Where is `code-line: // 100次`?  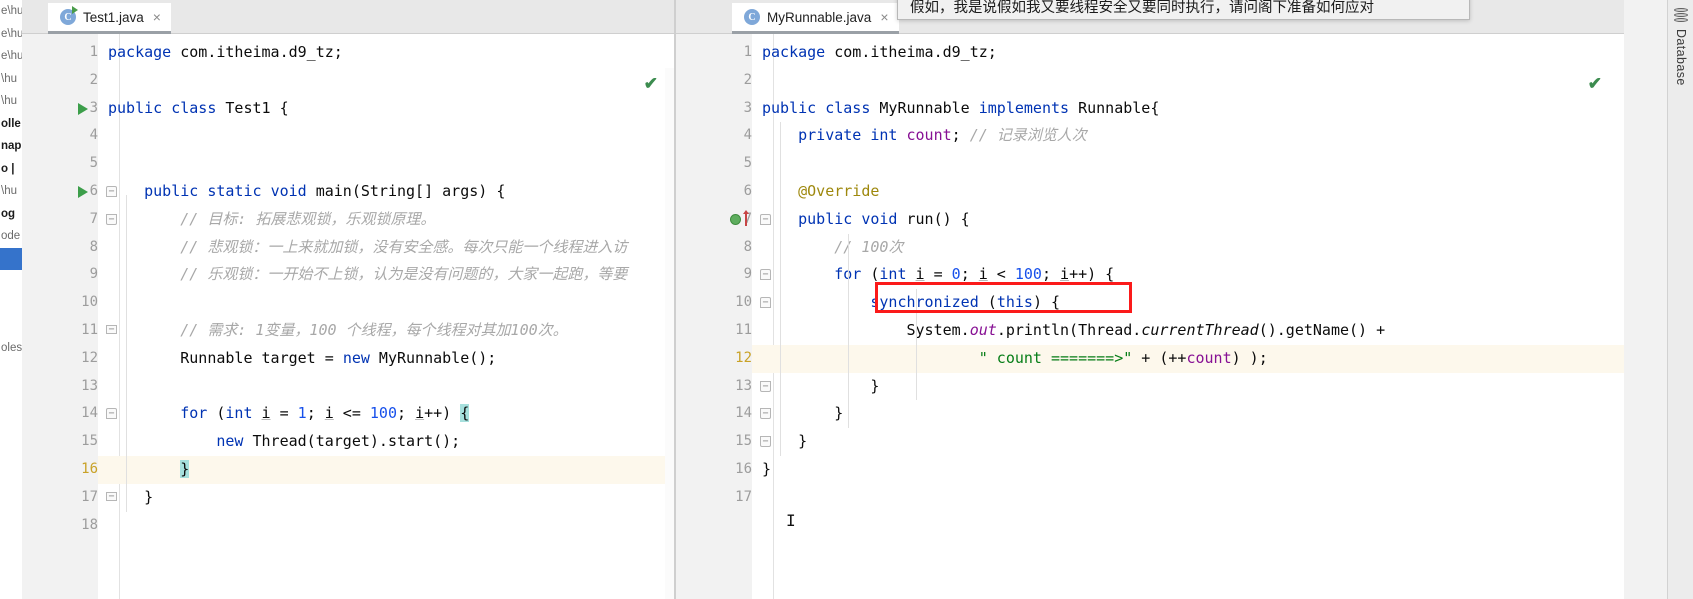
code-line: // 100次 is located at coordinates (1188, 248).